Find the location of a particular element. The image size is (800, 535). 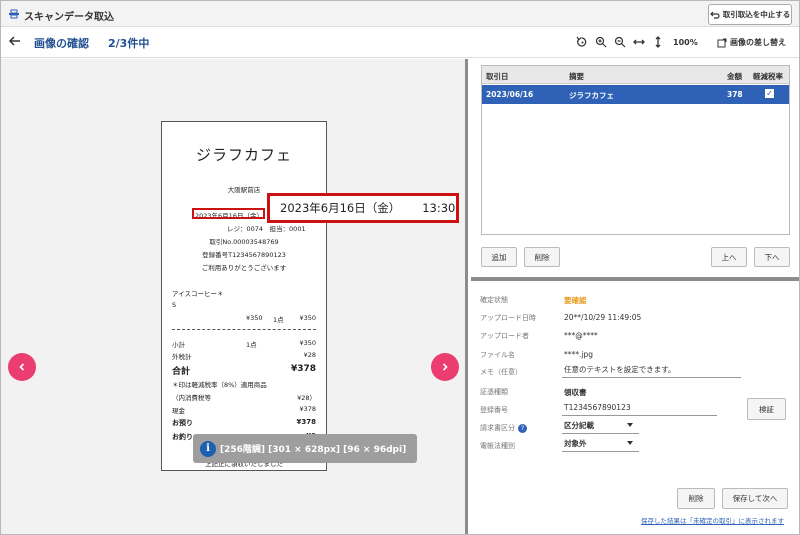

date-highlight-box is located at coordinates (228, 213).